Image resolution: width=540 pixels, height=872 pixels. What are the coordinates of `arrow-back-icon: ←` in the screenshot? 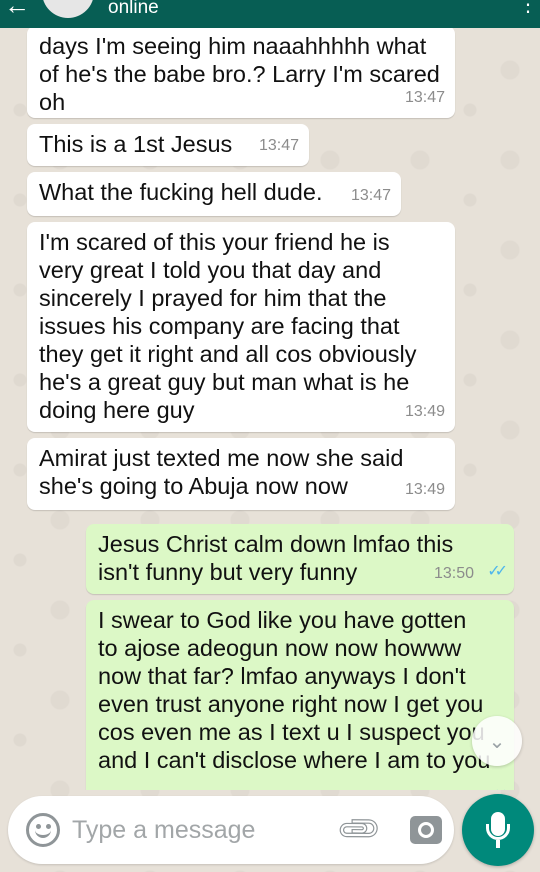 It's located at (17, 10).